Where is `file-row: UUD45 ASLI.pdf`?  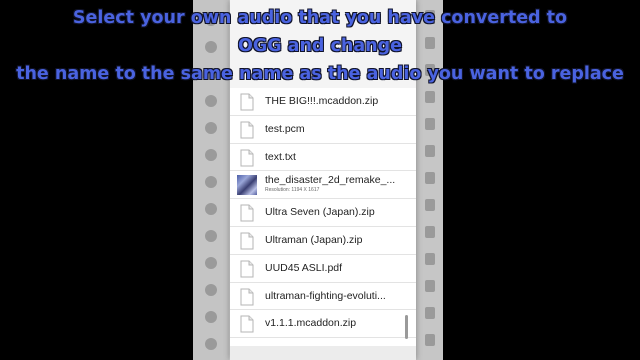 file-row: UUD45 ASLI.pdf is located at coordinates (323, 269).